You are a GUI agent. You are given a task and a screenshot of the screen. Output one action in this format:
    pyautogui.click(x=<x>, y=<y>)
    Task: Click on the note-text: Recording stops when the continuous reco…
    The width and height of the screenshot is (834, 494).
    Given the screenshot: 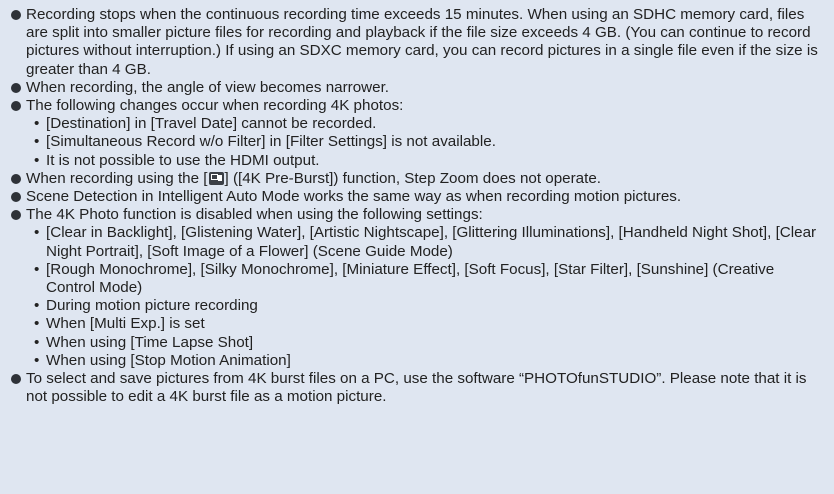 What is the action you would take?
    pyautogui.click(x=422, y=42)
    